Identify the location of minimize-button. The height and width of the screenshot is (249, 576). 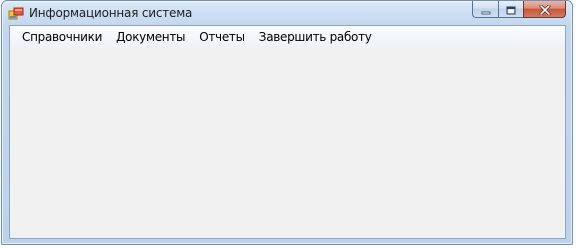
(485, 9).